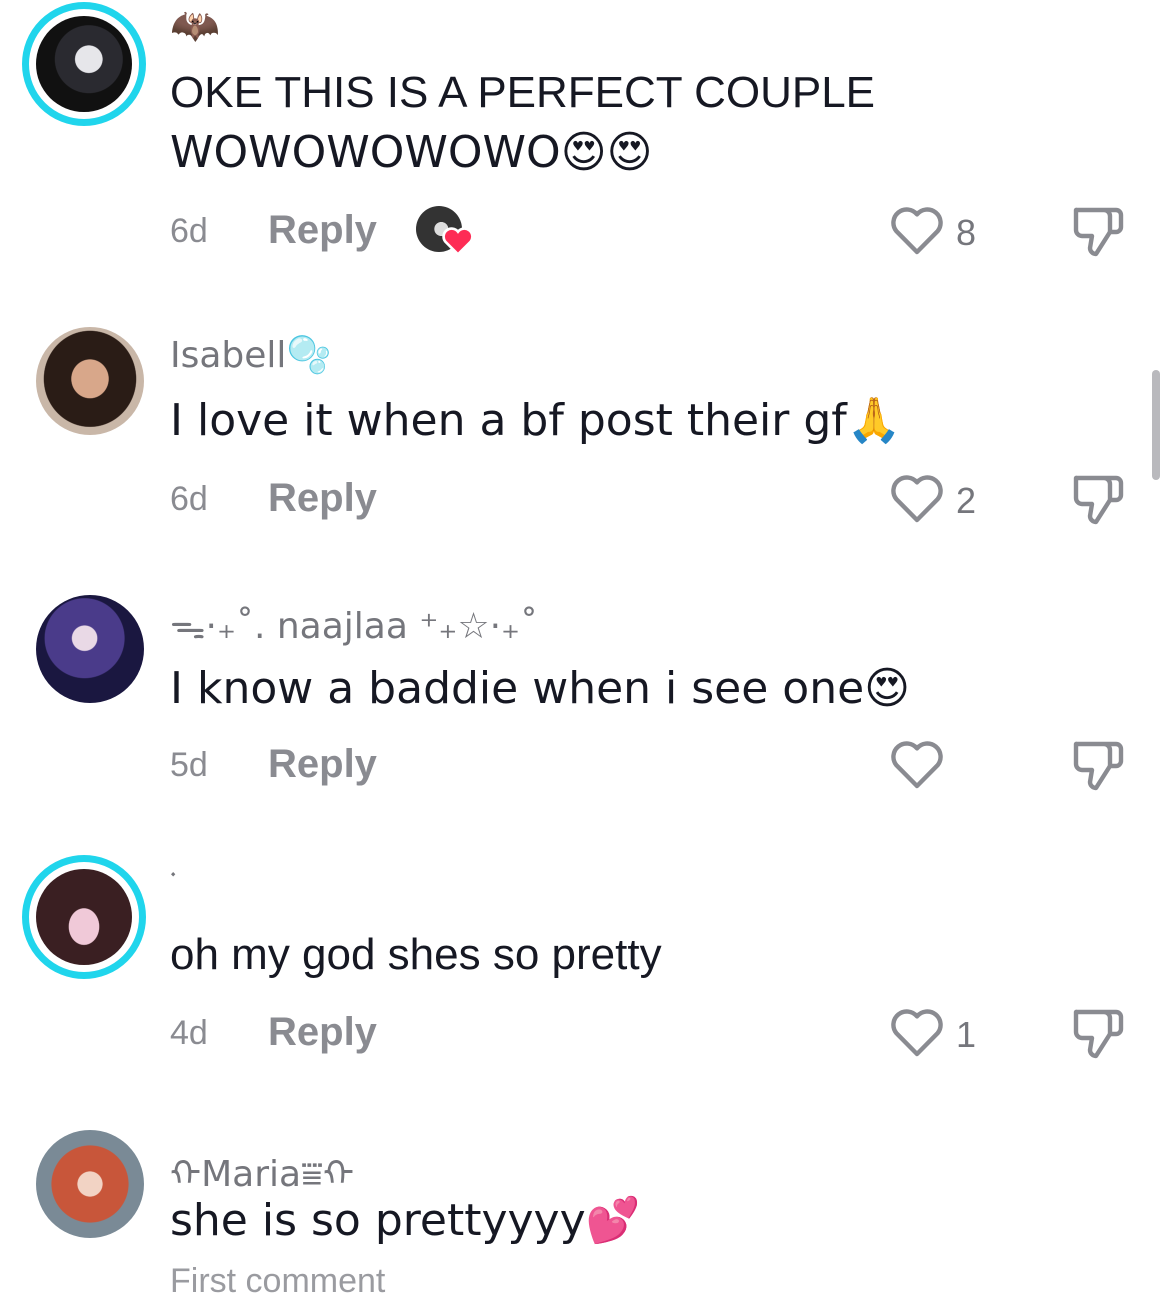  What do you see at coordinates (189, 1033) in the screenshot?
I see `comment-age: 4d` at bounding box center [189, 1033].